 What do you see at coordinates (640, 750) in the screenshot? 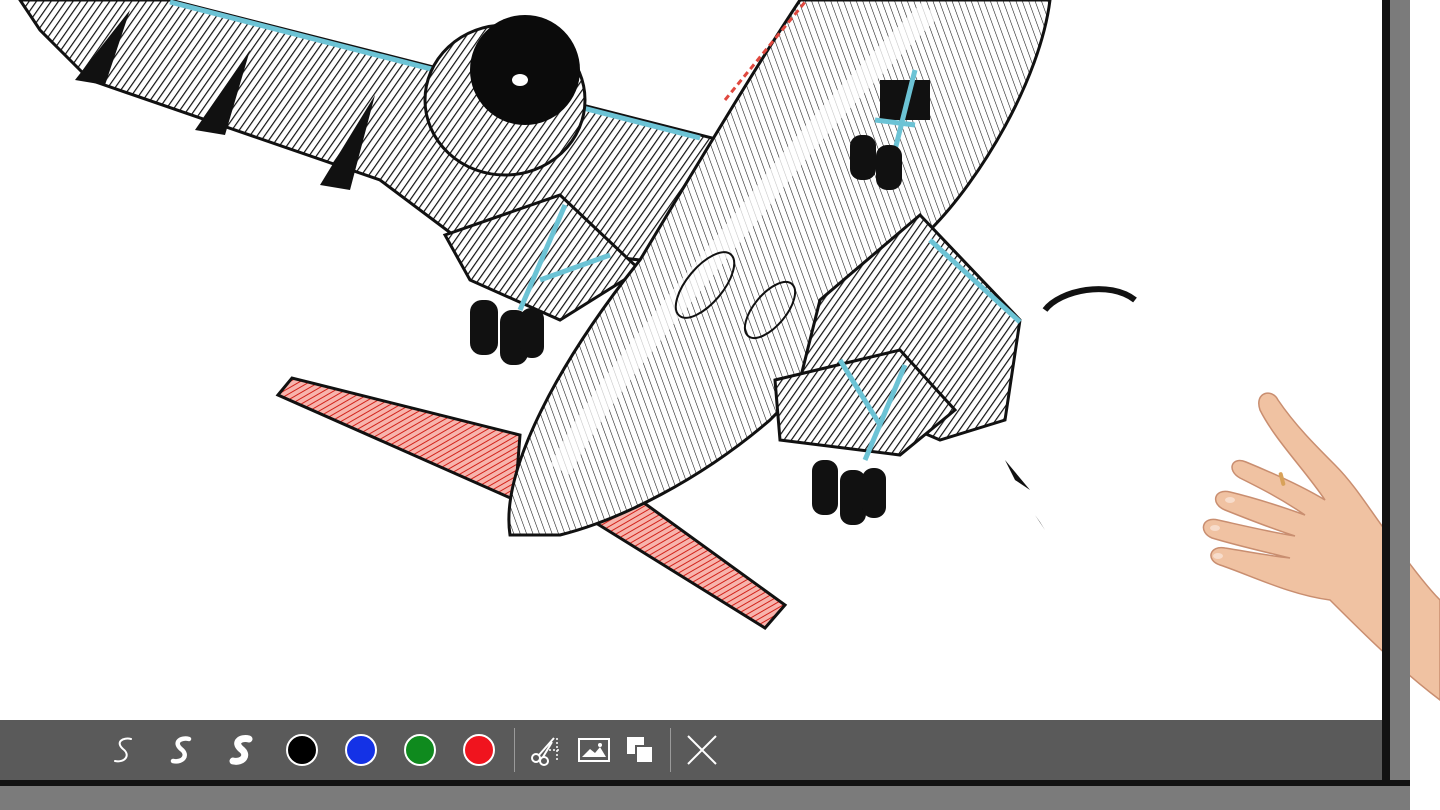
I see `copy-icon` at bounding box center [640, 750].